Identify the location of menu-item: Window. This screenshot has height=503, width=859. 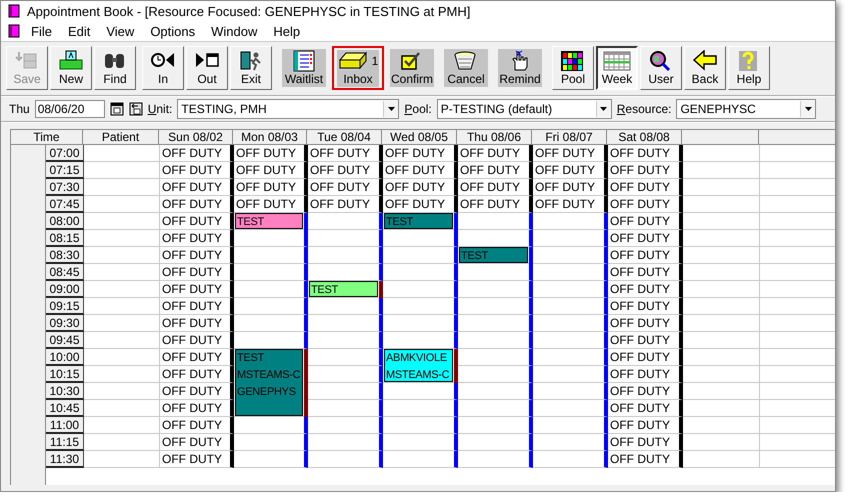
(234, 31).